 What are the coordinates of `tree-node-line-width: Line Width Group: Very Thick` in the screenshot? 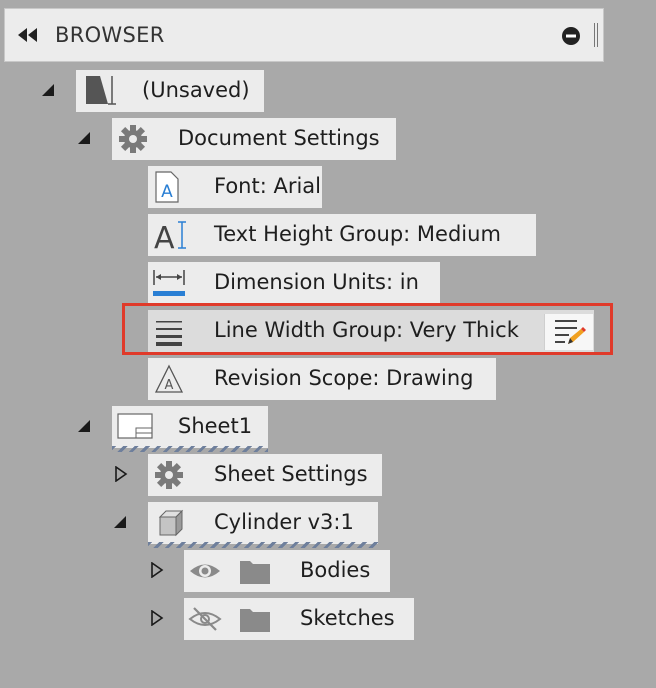 It's located at (371, 331).